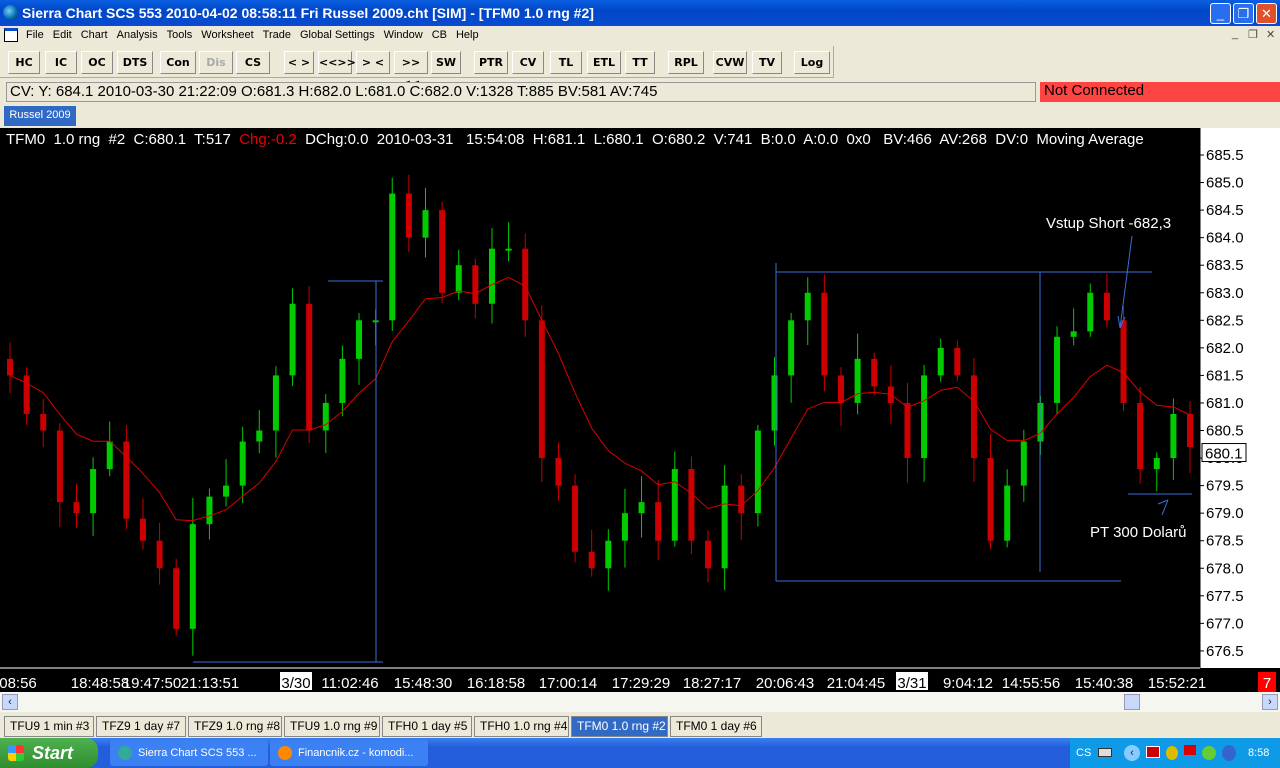  I want to click on chart-tab: TFM0 1.0 rng #2, so click(619, 726).